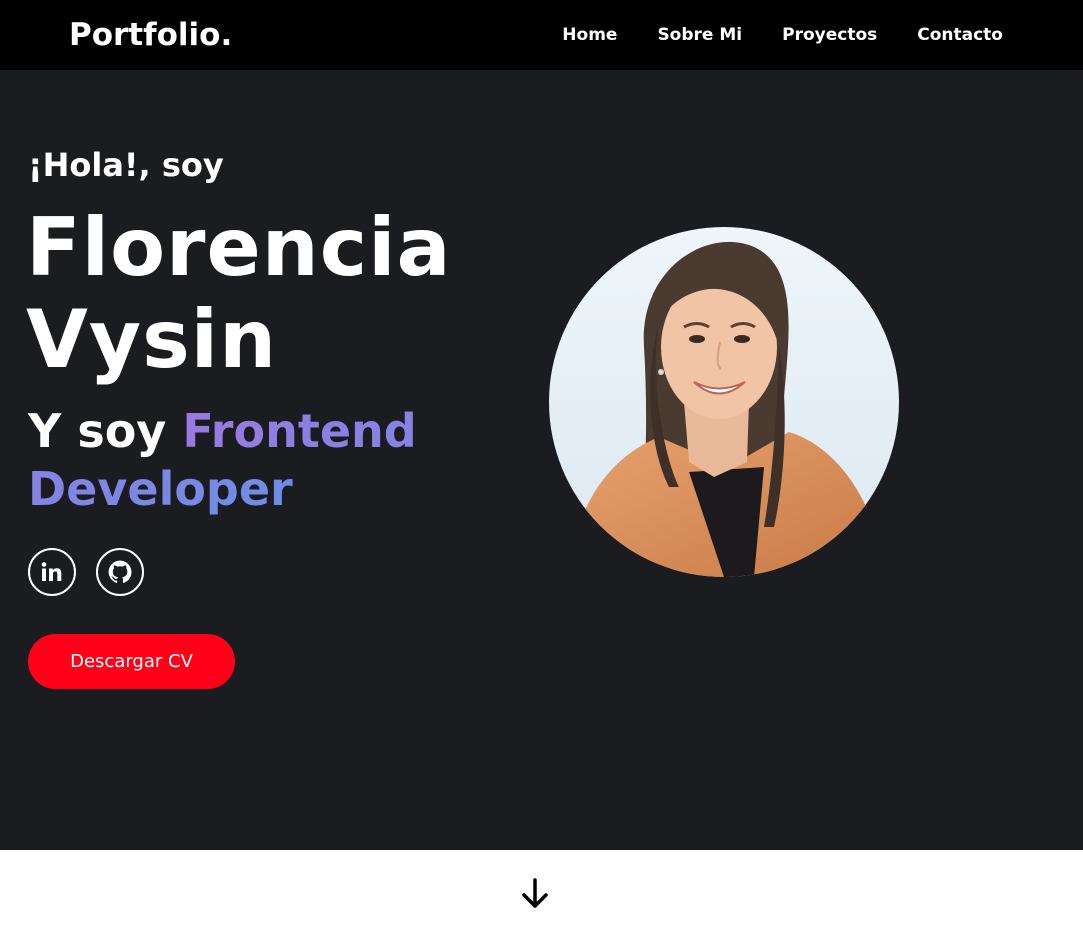 This screenshot has height=930, width=1083. I want to click on nav-link-sobre-mi: Sobre Mi, so click(699, 35).